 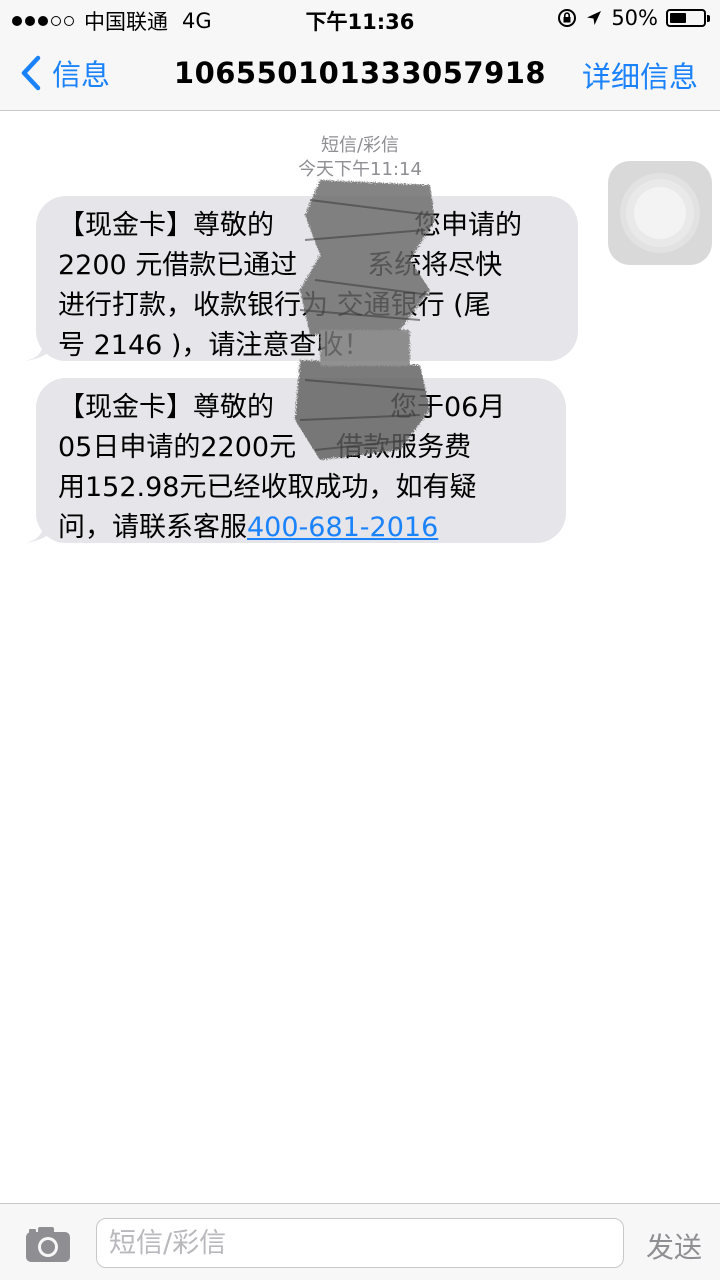 I want to click on message-line: 进行打款，收款银行为 交通银行 (尾, so click(x=274, y=305).